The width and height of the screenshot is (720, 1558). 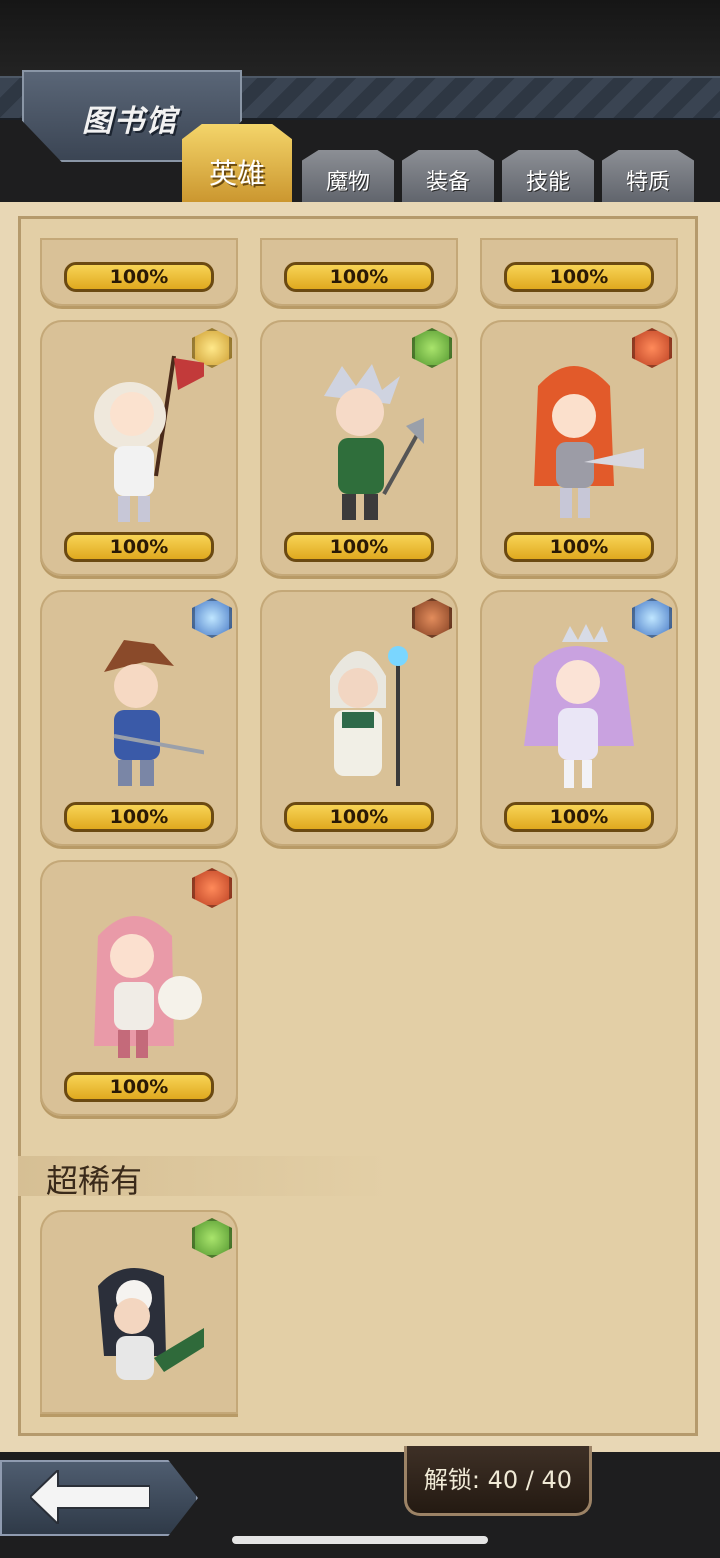 I want to click on home-indicator, so click(x=360, y=1540).